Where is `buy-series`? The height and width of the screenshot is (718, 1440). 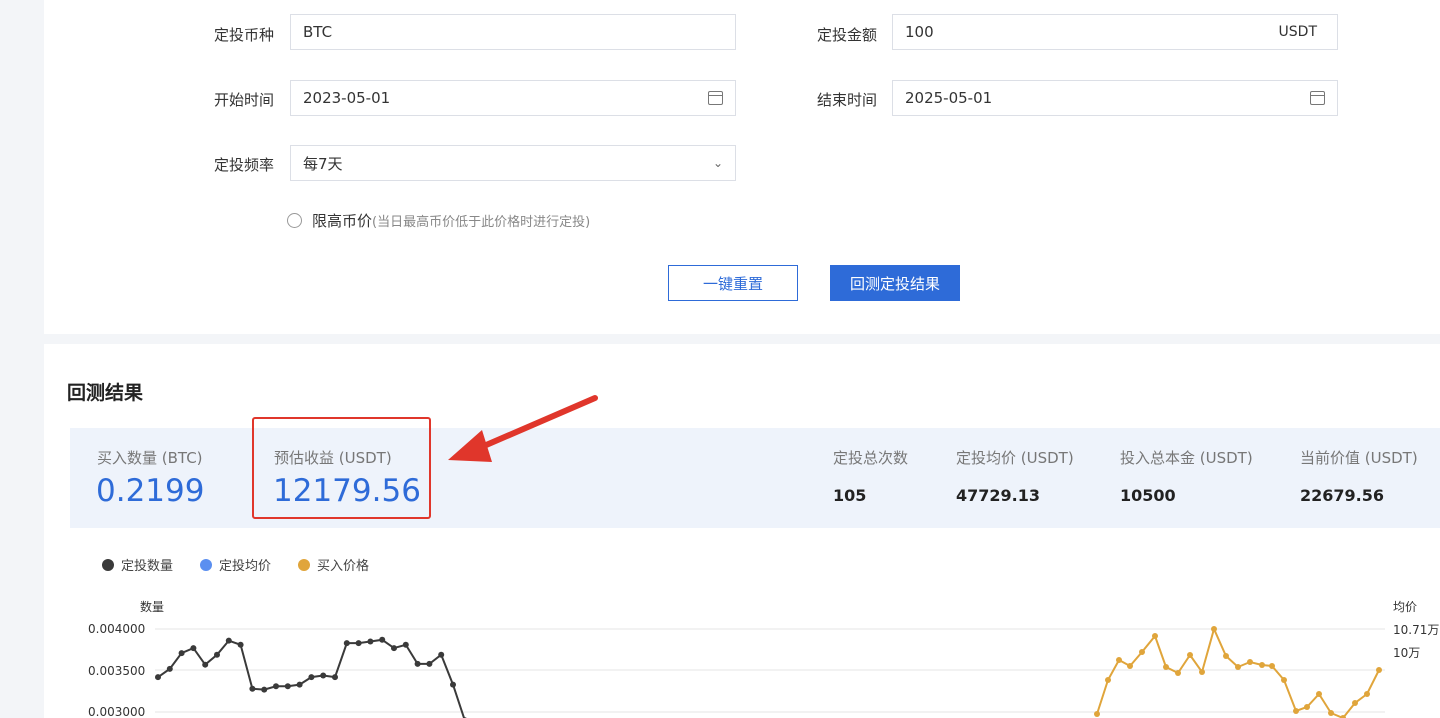
buy-series is located at coordinates (1238, 672).